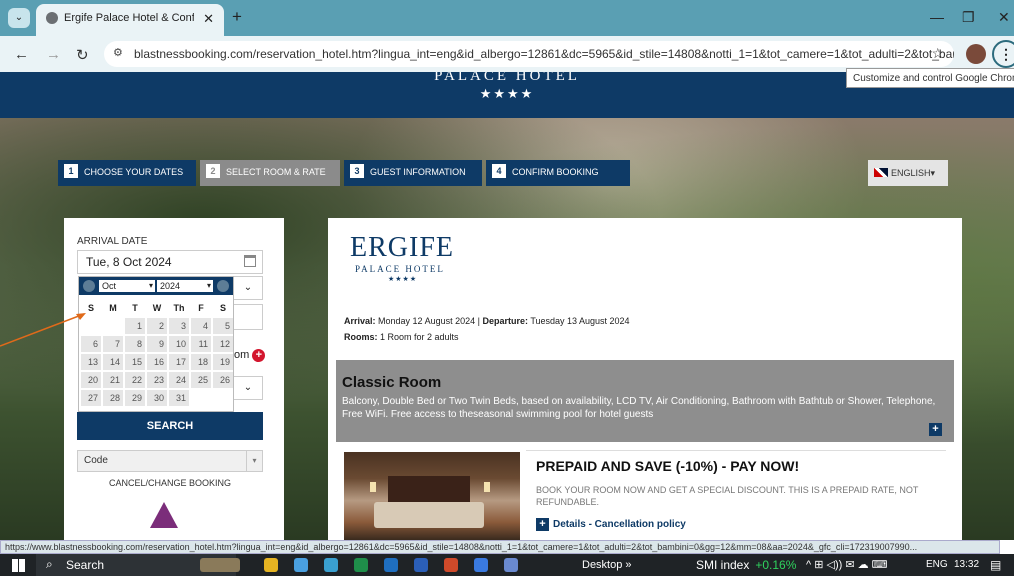 Image resolution: width=1014 pixels, height=576 pixels. I want to click on calendar-day: 13, so click(91, 362).